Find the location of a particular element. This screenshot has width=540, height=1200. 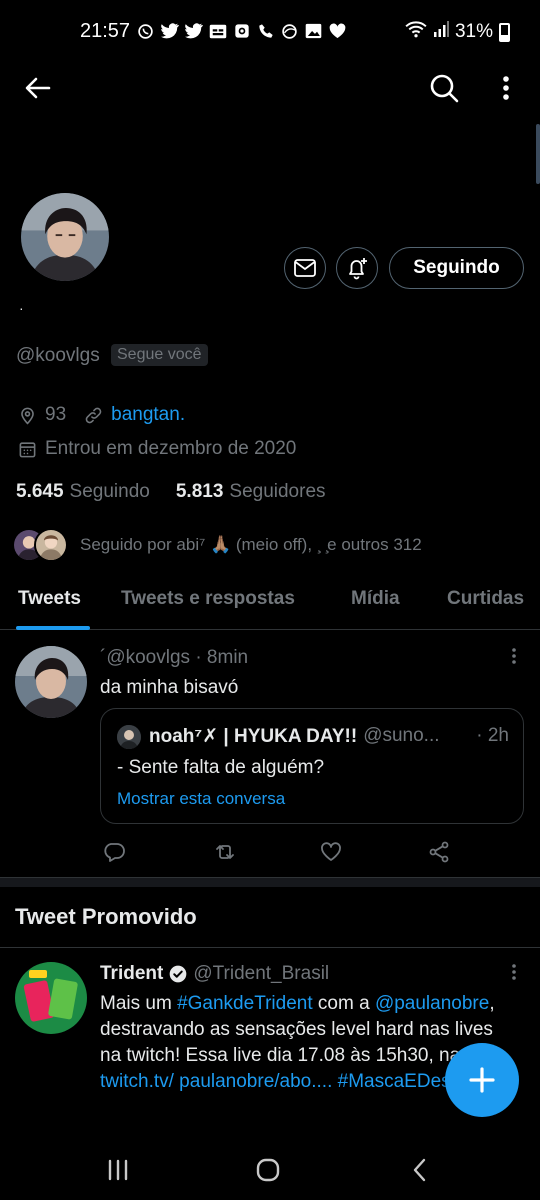

tab-likes: Curtidas is located at coordinates (485, 599).